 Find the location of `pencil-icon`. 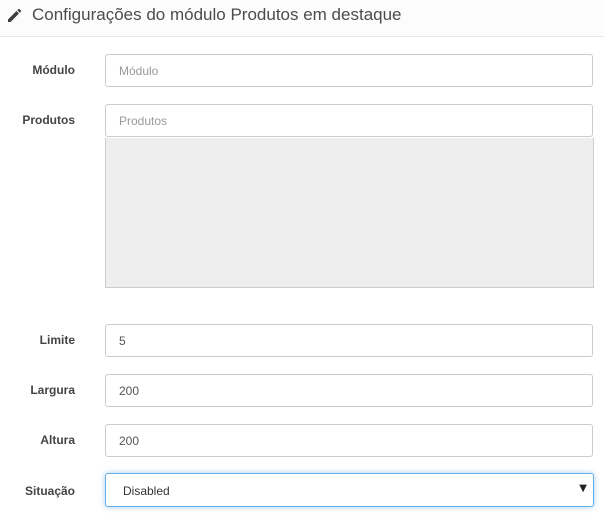

pencil-icon is located at coordinates (14, 16).